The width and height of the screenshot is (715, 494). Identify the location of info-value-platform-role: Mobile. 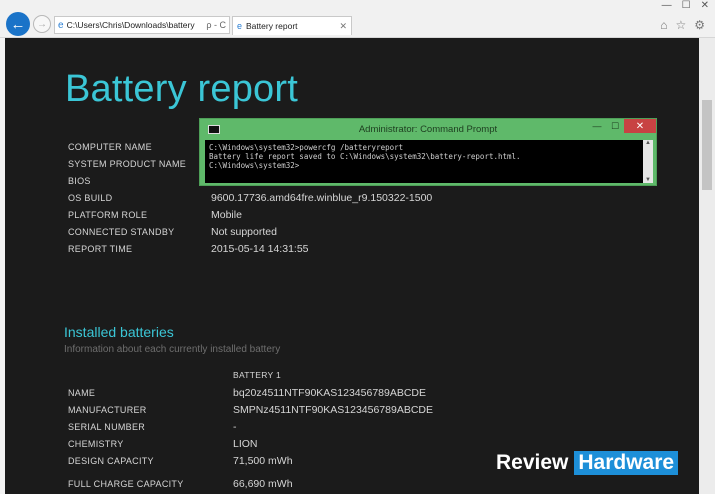
(226, 215).